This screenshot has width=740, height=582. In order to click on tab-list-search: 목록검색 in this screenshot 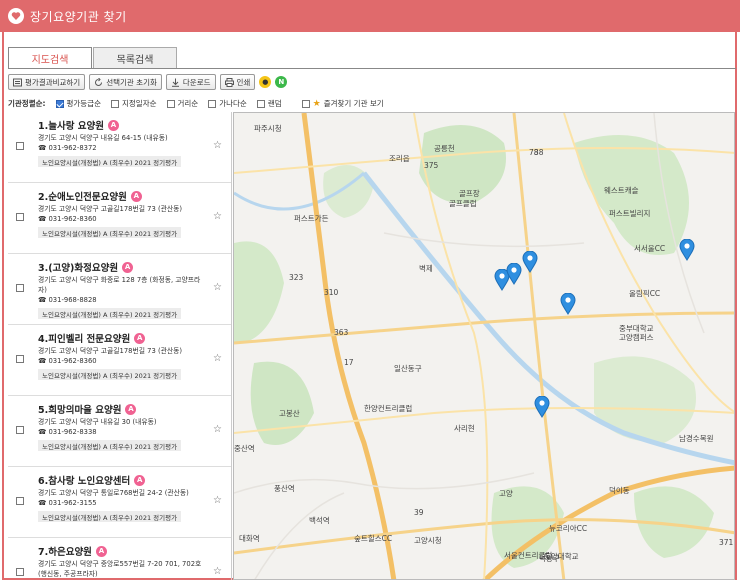, I will do `click(135, 57)`.